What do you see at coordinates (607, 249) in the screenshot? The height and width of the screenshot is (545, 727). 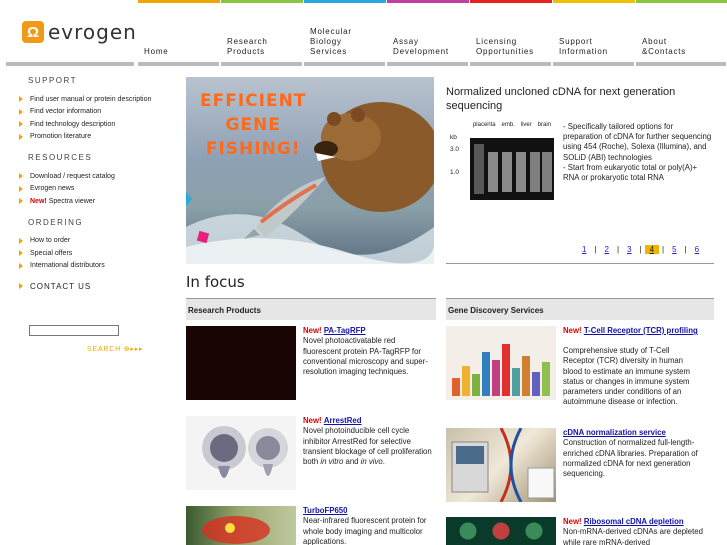 I see `pager-page-2: 2` at bounding box center [607, 249].